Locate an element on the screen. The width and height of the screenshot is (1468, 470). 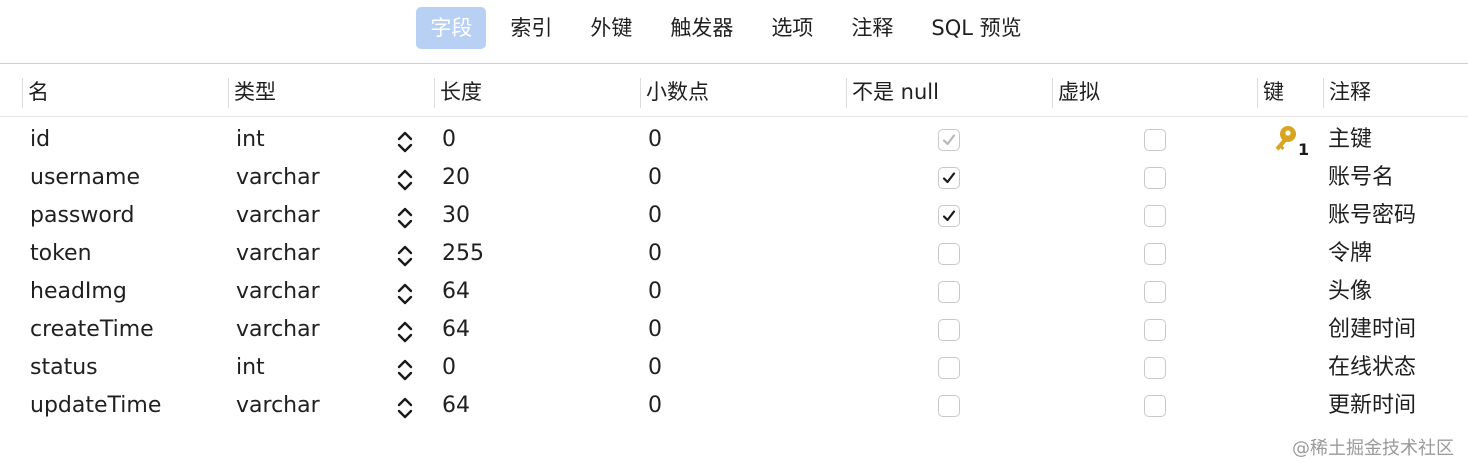
table-row: updateTime varchar 64 0 更新时间 is located at coordinates (734, 406).